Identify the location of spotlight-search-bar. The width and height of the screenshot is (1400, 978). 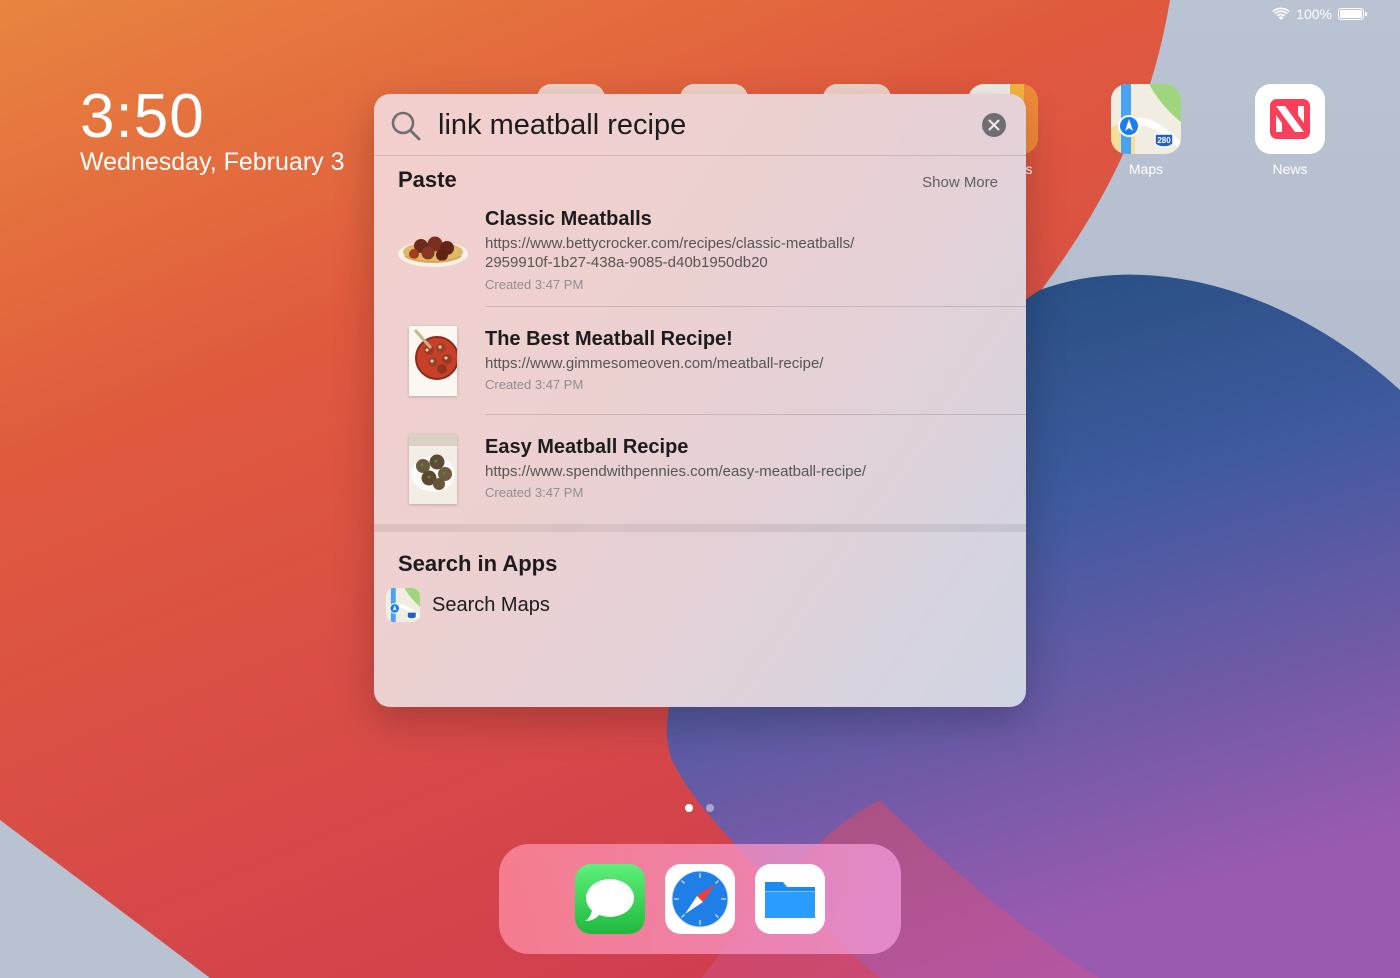
(700, 125).